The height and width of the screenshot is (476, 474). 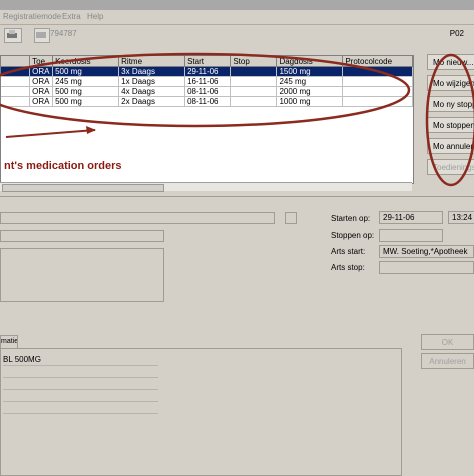 I want to click on stop-date-field, so click(x=411, y=235).